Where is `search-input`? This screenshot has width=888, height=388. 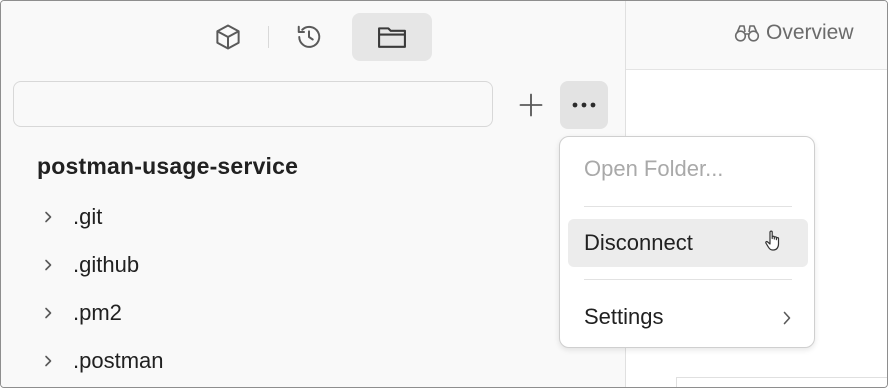
search-input is located at coordinates (253, 104).